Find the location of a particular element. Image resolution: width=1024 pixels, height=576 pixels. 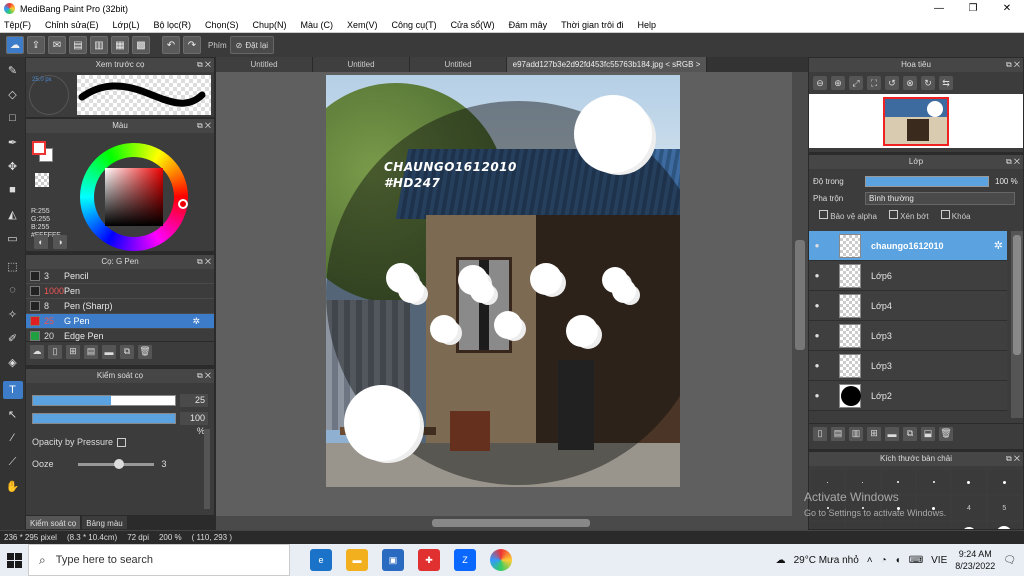

chevron-up-icon: ˄ is located at coordinates (870, 560).